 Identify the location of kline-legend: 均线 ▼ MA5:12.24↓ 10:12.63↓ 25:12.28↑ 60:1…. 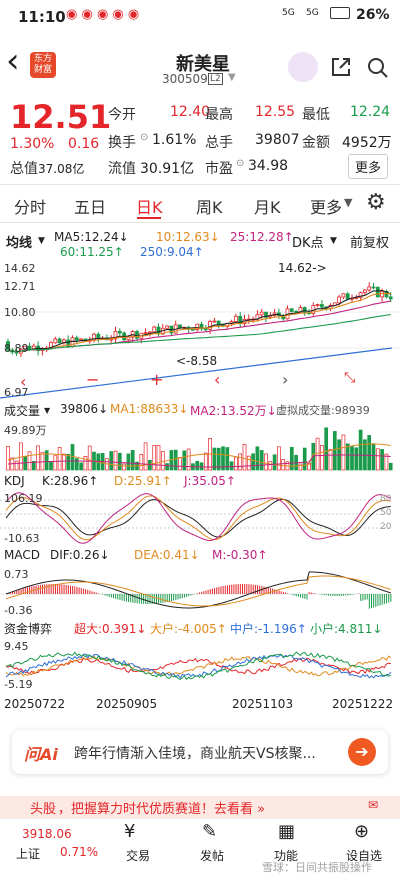
(200, 245).